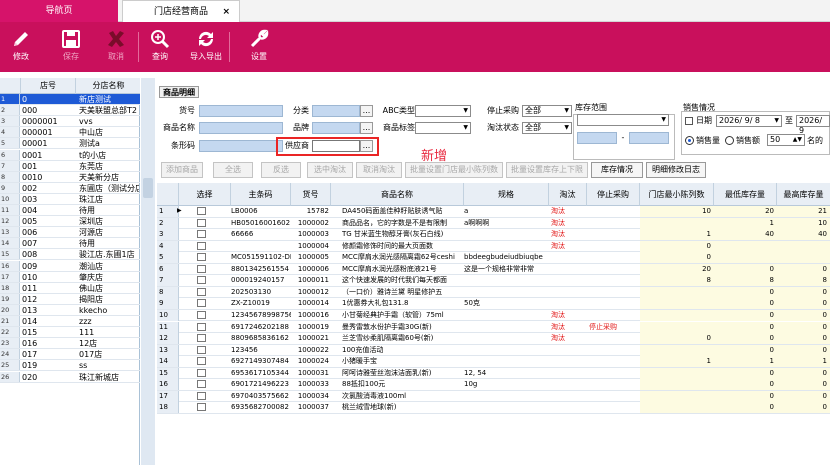 This screenshot has width=830, height=465. Describe the element at coordinates (745, 223) in the screenshot. I see `min-stock-cell: 1` at that location.